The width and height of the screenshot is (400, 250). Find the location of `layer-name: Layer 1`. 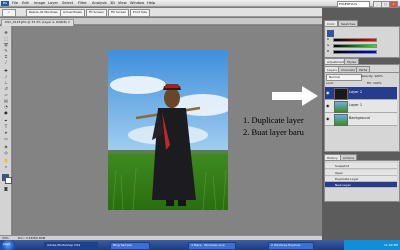

layer-name: Layer 1 is located at coordinates (356, 105).